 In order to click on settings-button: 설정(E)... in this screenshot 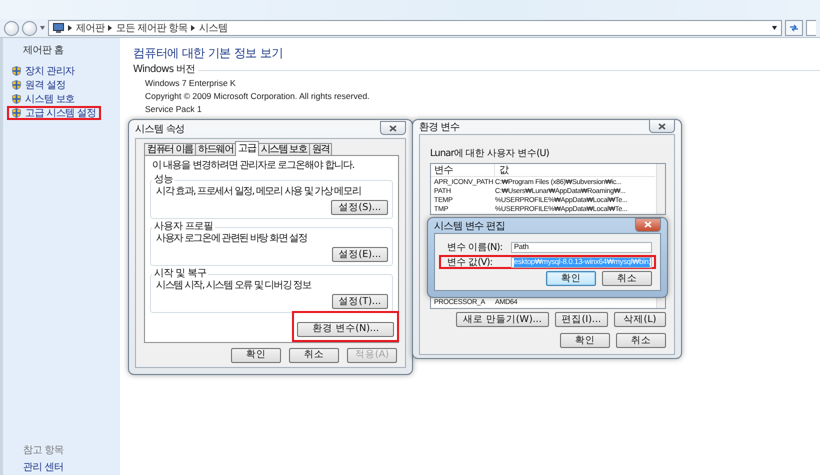, I will do `click(360, 254)`.